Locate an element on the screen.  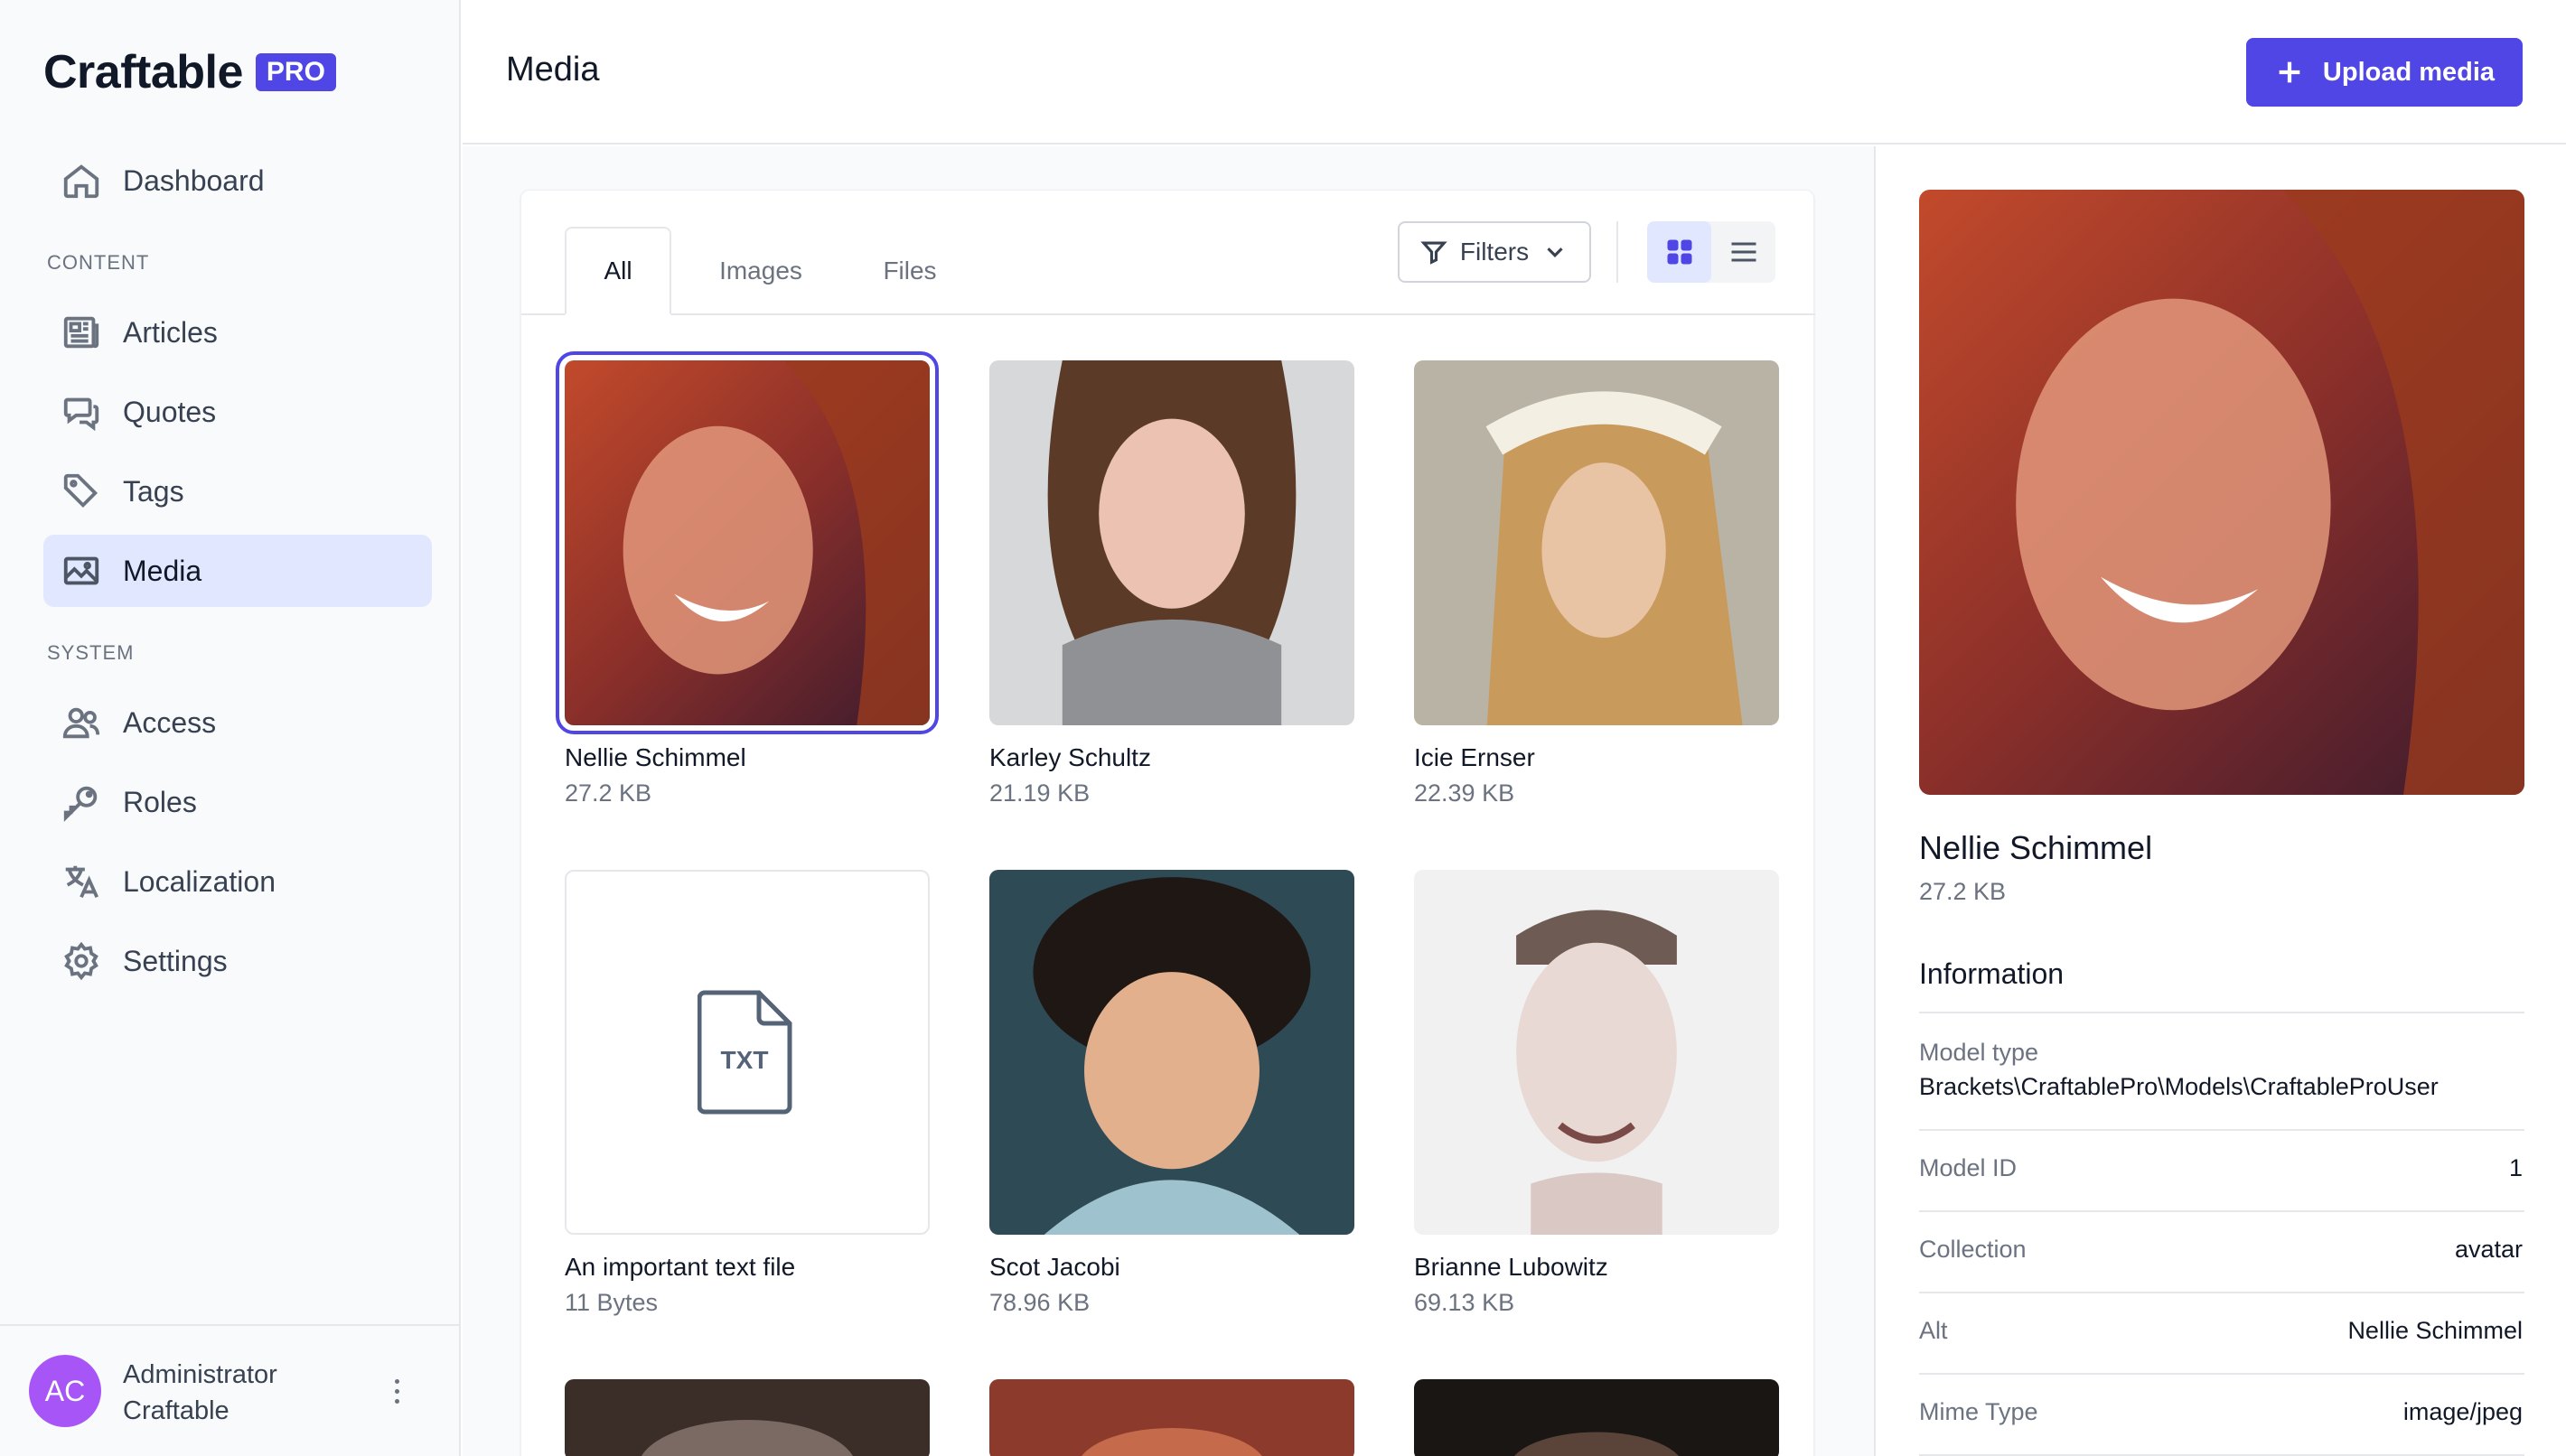
brand-pro-badge: PRO is located at coordinates (295, 72).